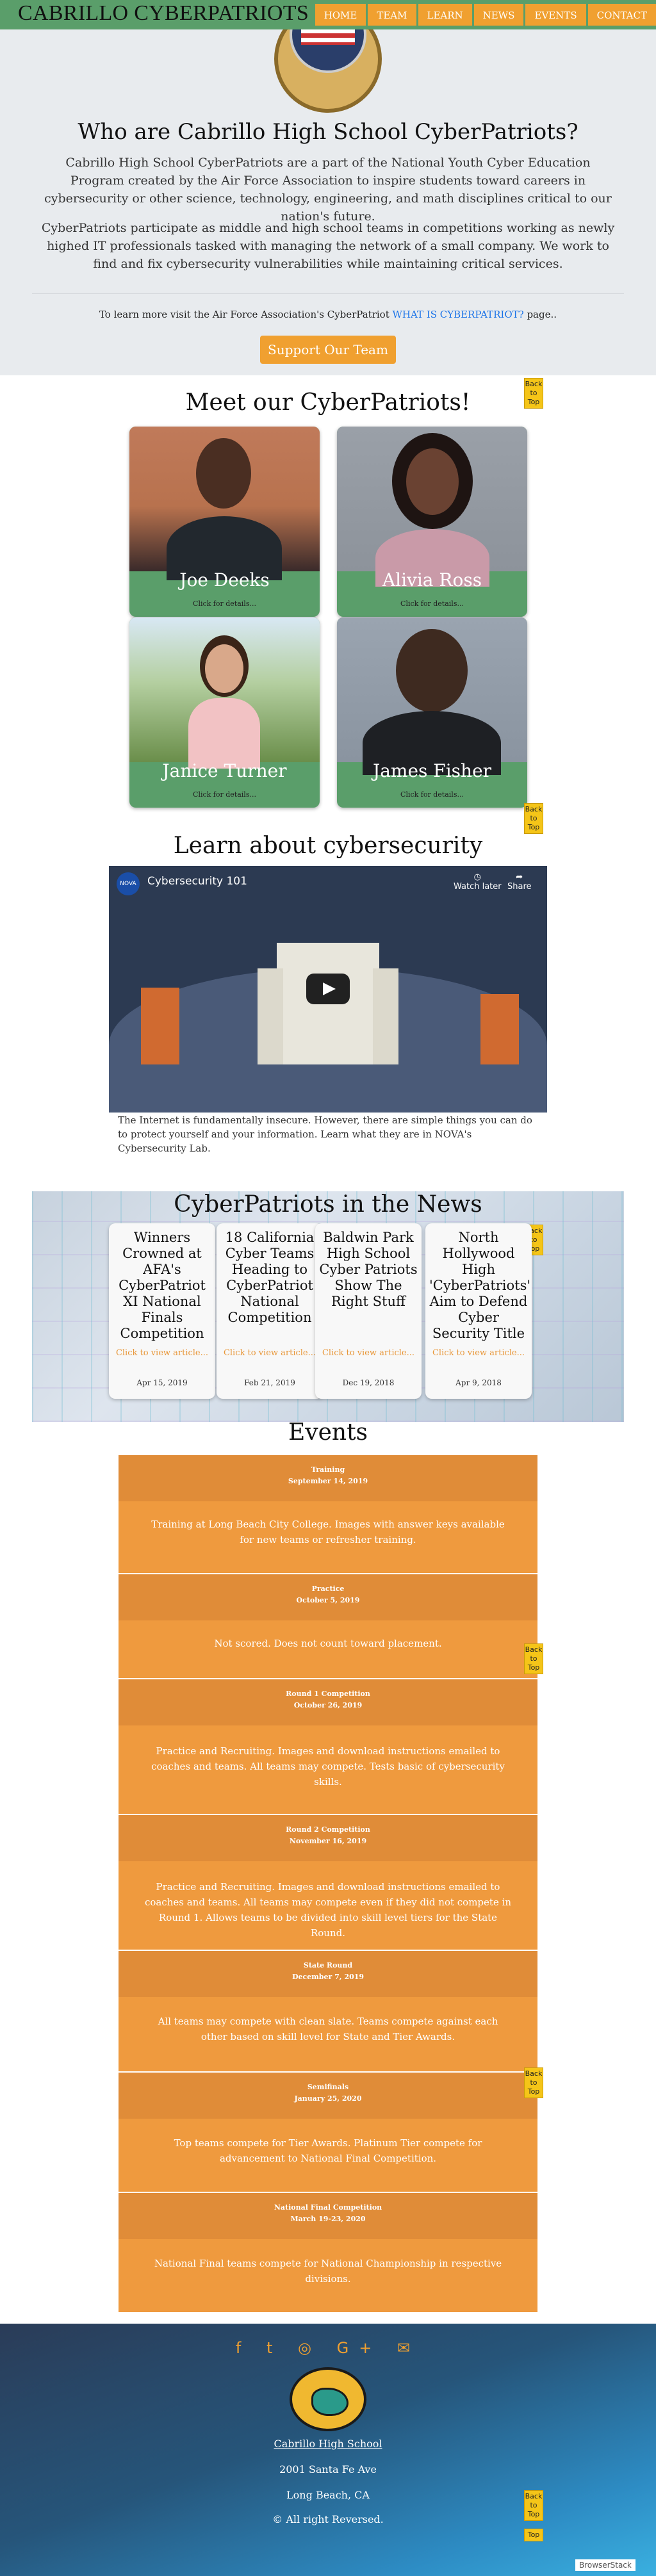  I want to click on nav-menu: HOME TEAM LEARN NEWS EVENTS CONTACT, so click(485, 15).